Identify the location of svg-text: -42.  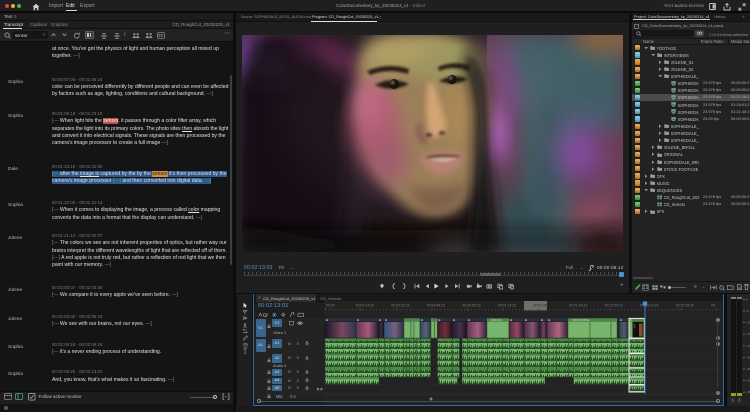
(748, 381).